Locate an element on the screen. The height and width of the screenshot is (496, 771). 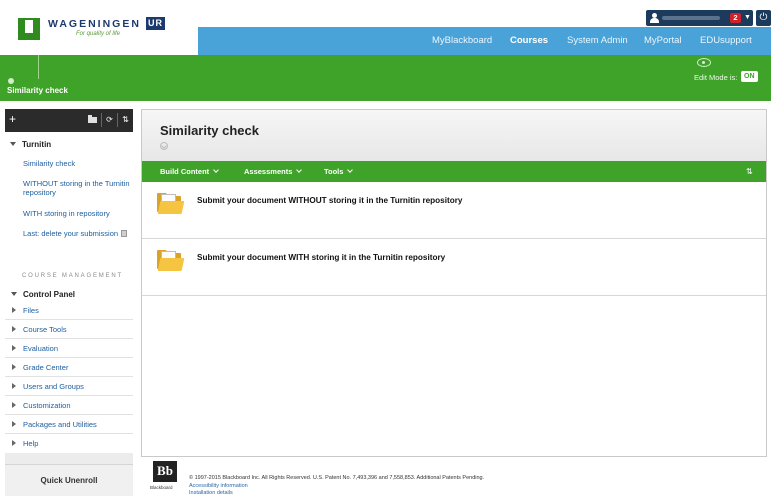
menu-label: Assessments is located at coordinates (268, 171).